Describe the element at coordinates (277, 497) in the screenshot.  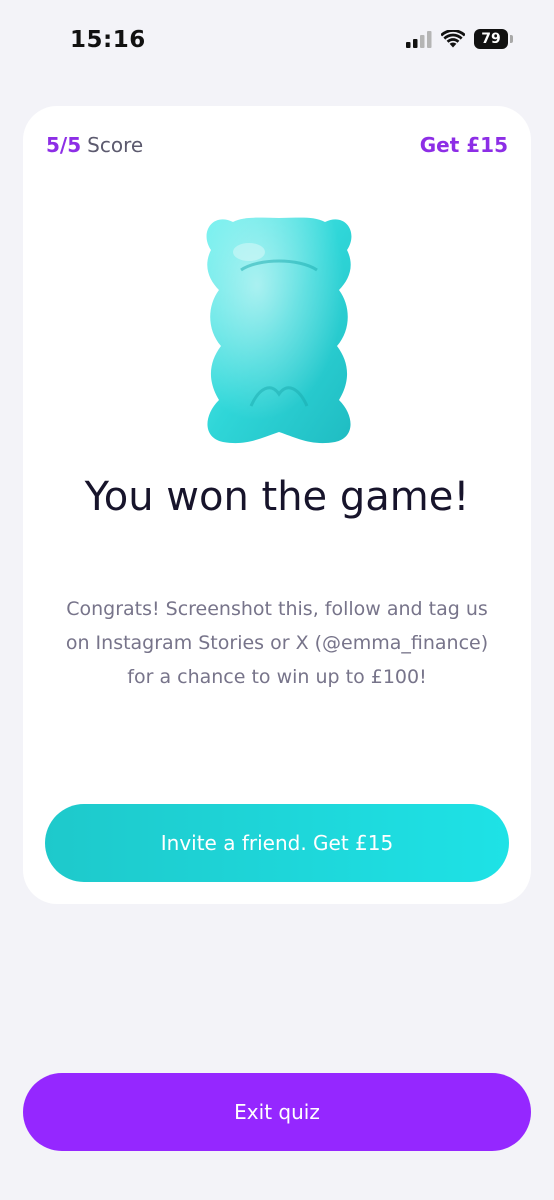
I see `result-headline: You won the game!` at that location.